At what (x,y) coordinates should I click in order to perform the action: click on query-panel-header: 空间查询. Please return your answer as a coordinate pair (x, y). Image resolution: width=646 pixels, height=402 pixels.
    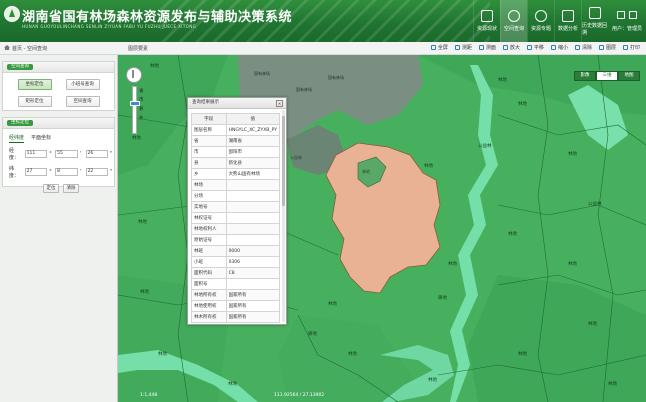
    Looking at the image, I should click on (58, 67).